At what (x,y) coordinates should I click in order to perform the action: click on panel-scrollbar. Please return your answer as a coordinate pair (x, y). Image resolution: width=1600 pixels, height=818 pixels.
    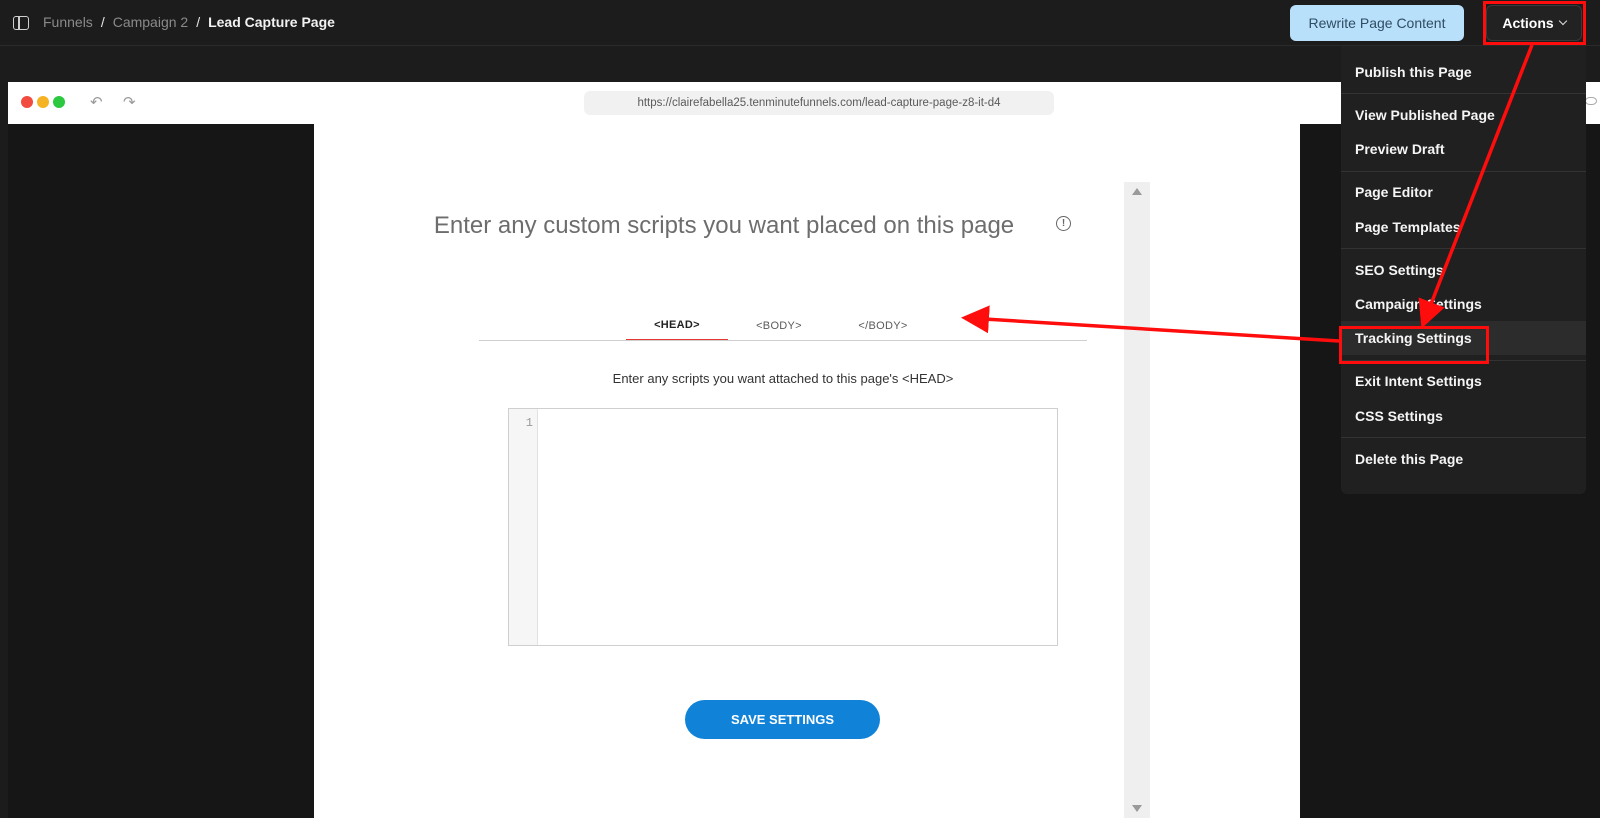
    Looking at the image, I should click on (1137, 500).